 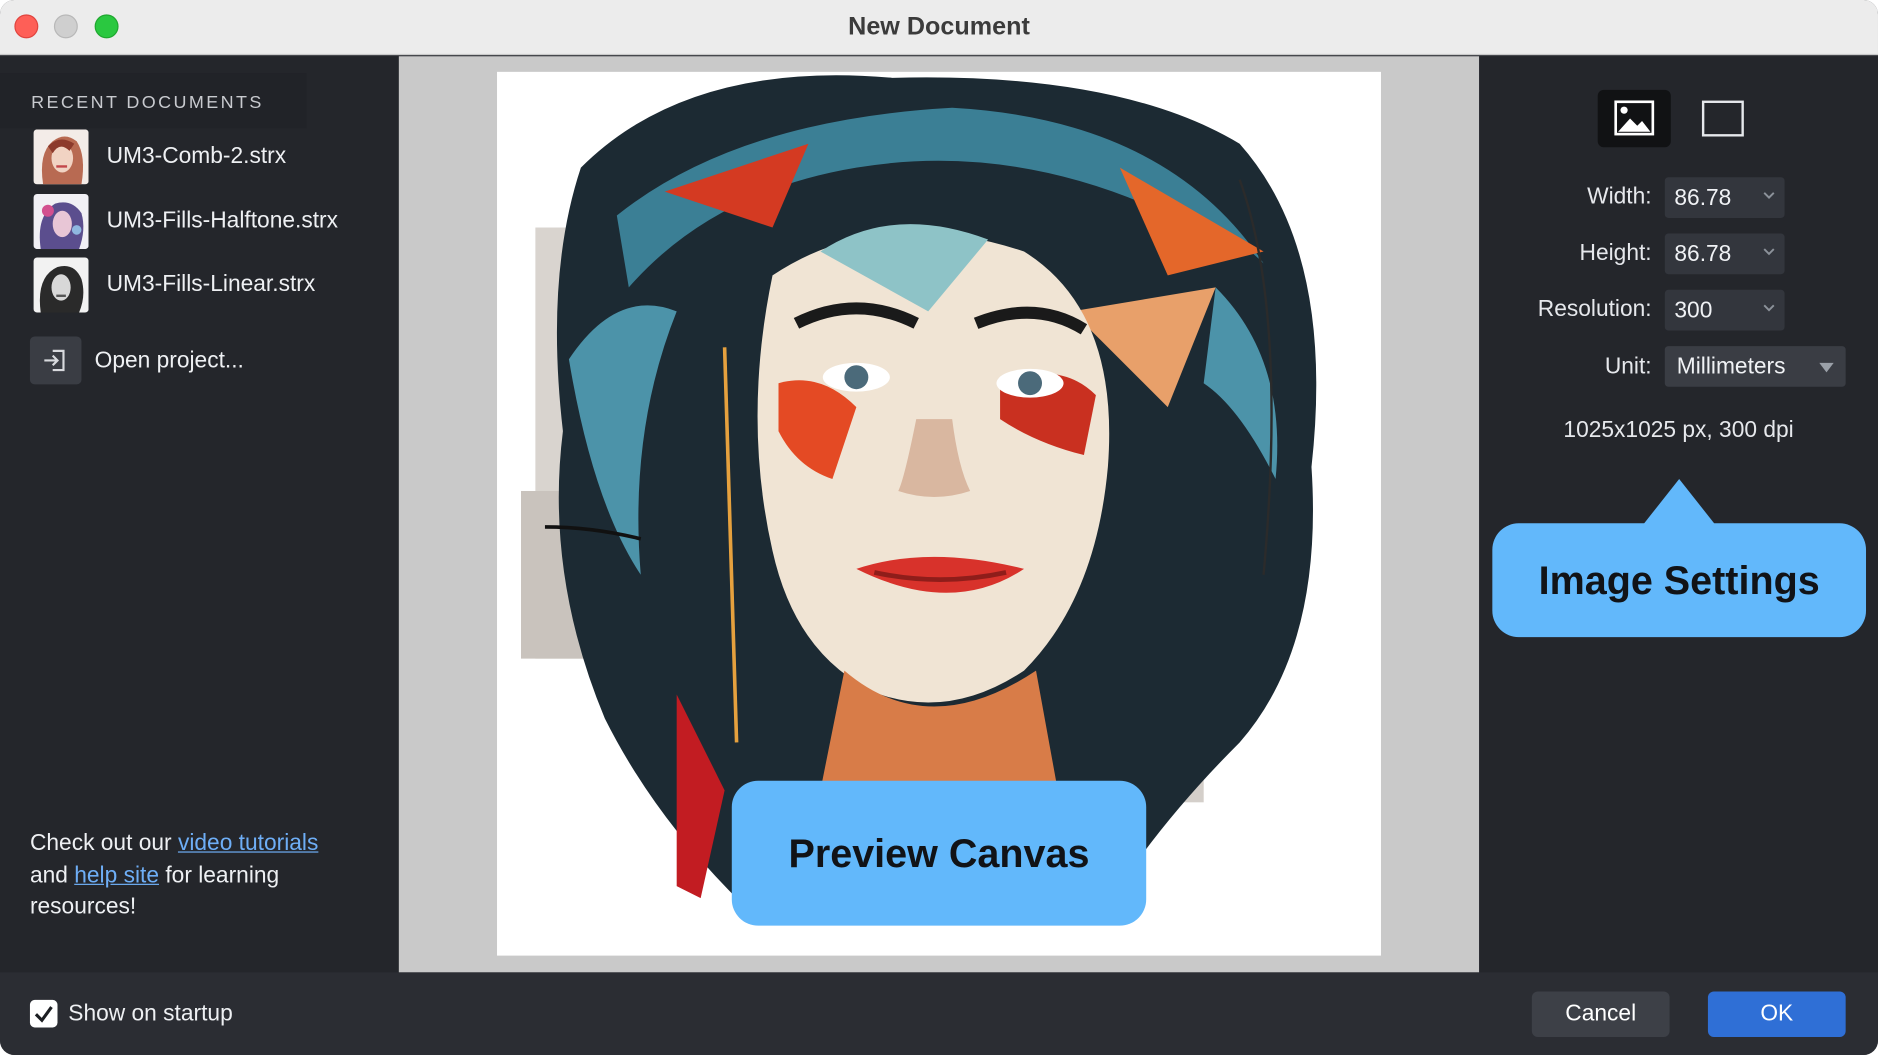 I want to click on recent-document-item: UM3-Fills-Halftone.strx, so click(x=207, y=221).